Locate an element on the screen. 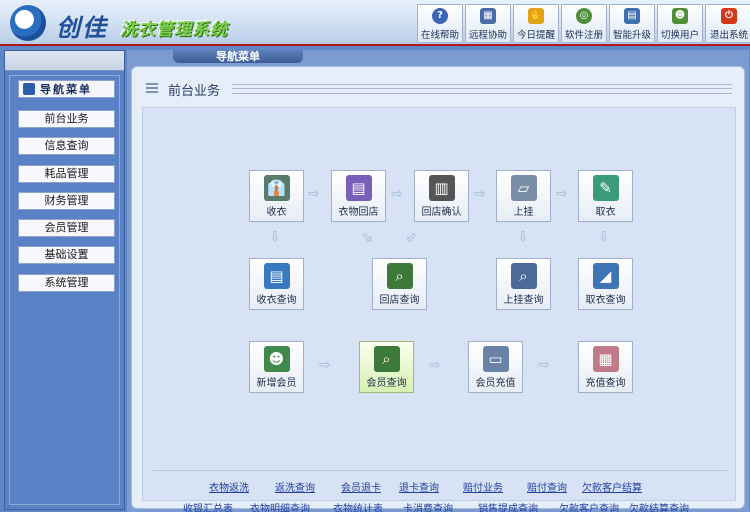 The height and width of the screenshot is (512, 750). book-query-icon: ▤ is located at coordinates (276, 276).